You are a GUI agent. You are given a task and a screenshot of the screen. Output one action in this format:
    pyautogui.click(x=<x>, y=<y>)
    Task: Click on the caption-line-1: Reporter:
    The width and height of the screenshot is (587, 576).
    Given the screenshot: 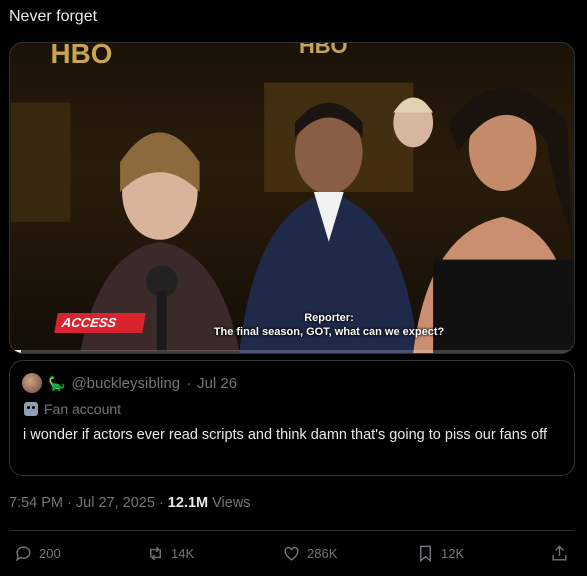 What is the action you would take?
    pyautogui.click(x=329, y=318)
    